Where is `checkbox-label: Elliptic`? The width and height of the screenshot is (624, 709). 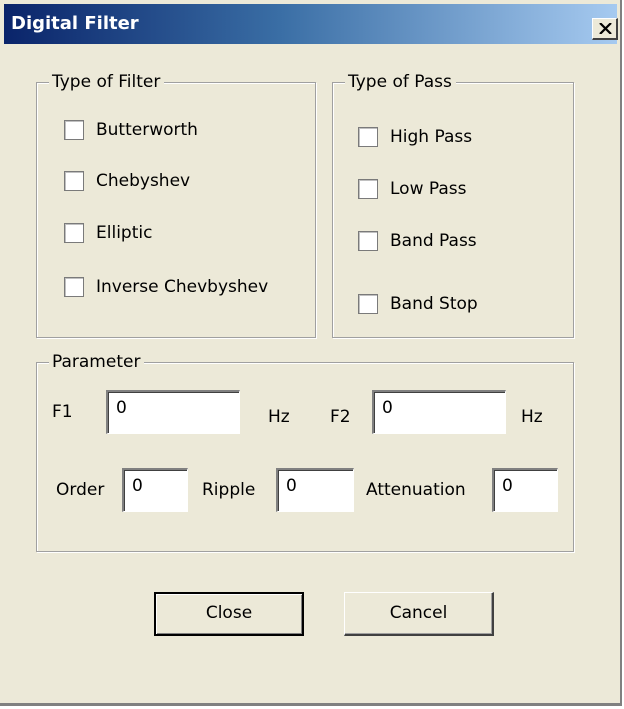
checkbox-label: Elliptic is located at coordinates (124, 233).